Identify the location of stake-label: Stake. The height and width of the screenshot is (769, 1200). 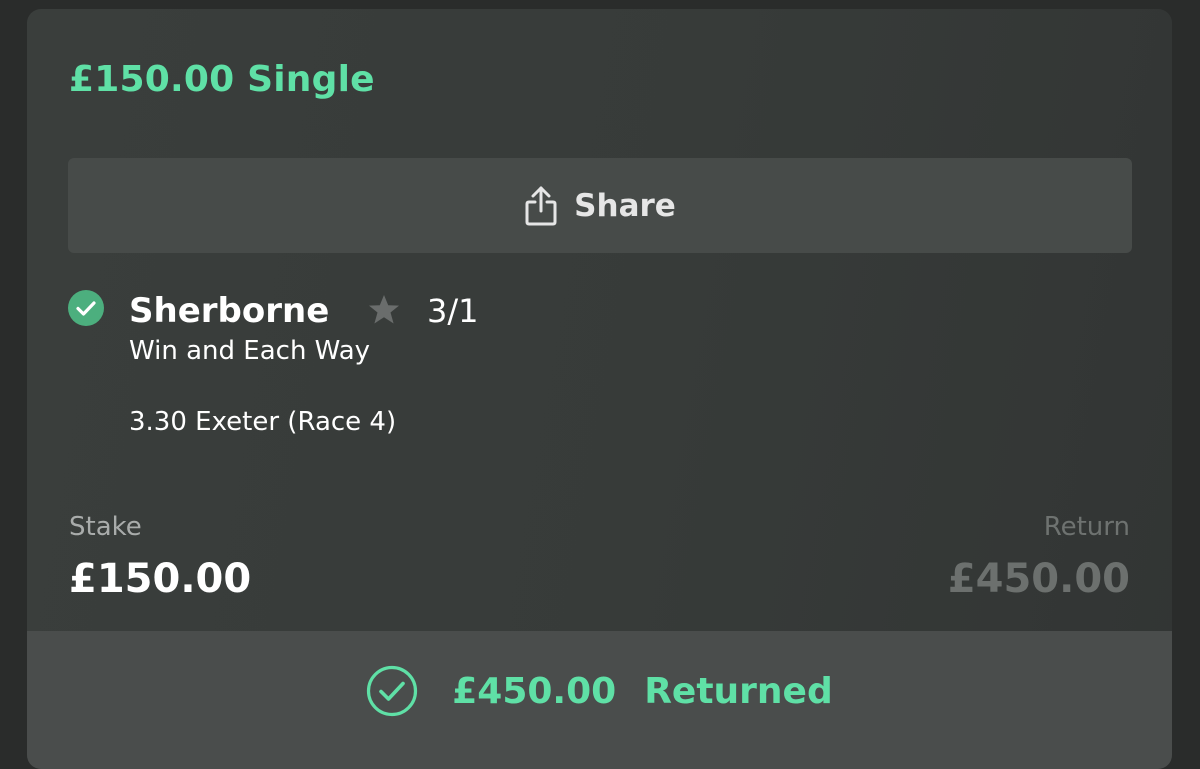
(105, 527).